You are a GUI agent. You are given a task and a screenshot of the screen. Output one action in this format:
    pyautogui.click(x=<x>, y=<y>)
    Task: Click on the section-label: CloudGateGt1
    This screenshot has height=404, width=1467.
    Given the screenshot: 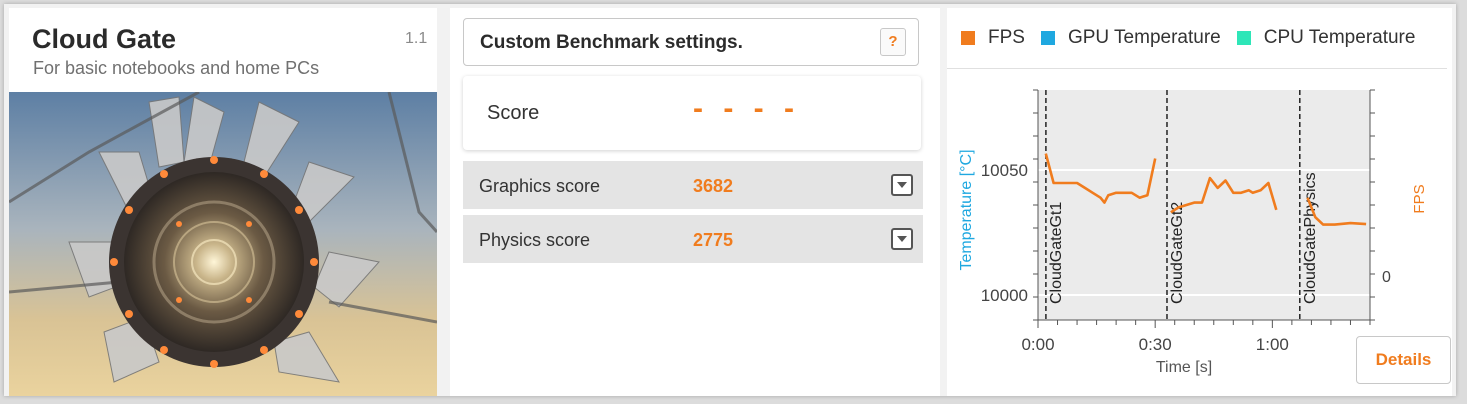 What is the action you would take?
    pyautogui.click(x=1056, y=253)
    